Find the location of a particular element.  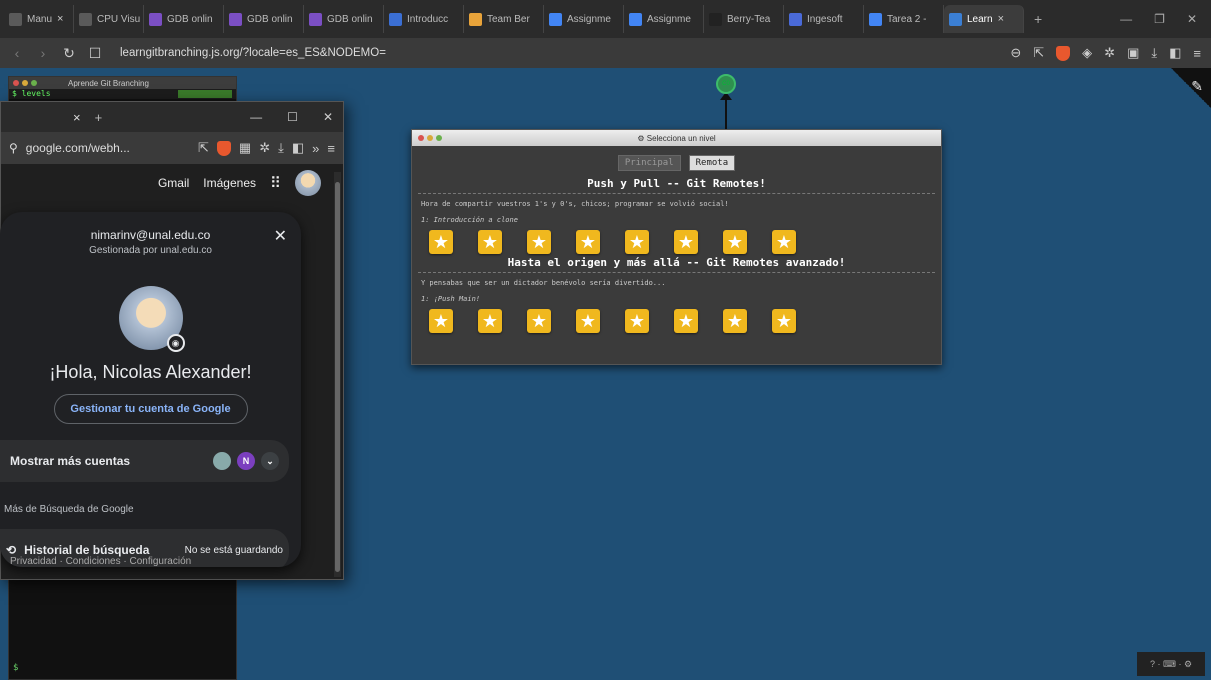

tab-label: Manu is located at coordinates (40, 19).